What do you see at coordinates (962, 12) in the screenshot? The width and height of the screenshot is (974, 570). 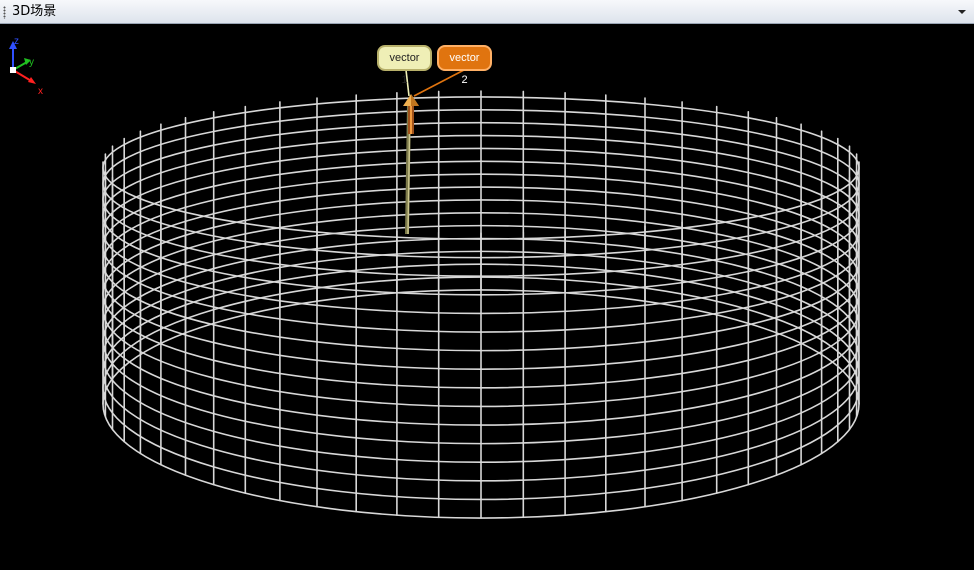 I see `chevron-down-icon` at bounding box center [962, 12].